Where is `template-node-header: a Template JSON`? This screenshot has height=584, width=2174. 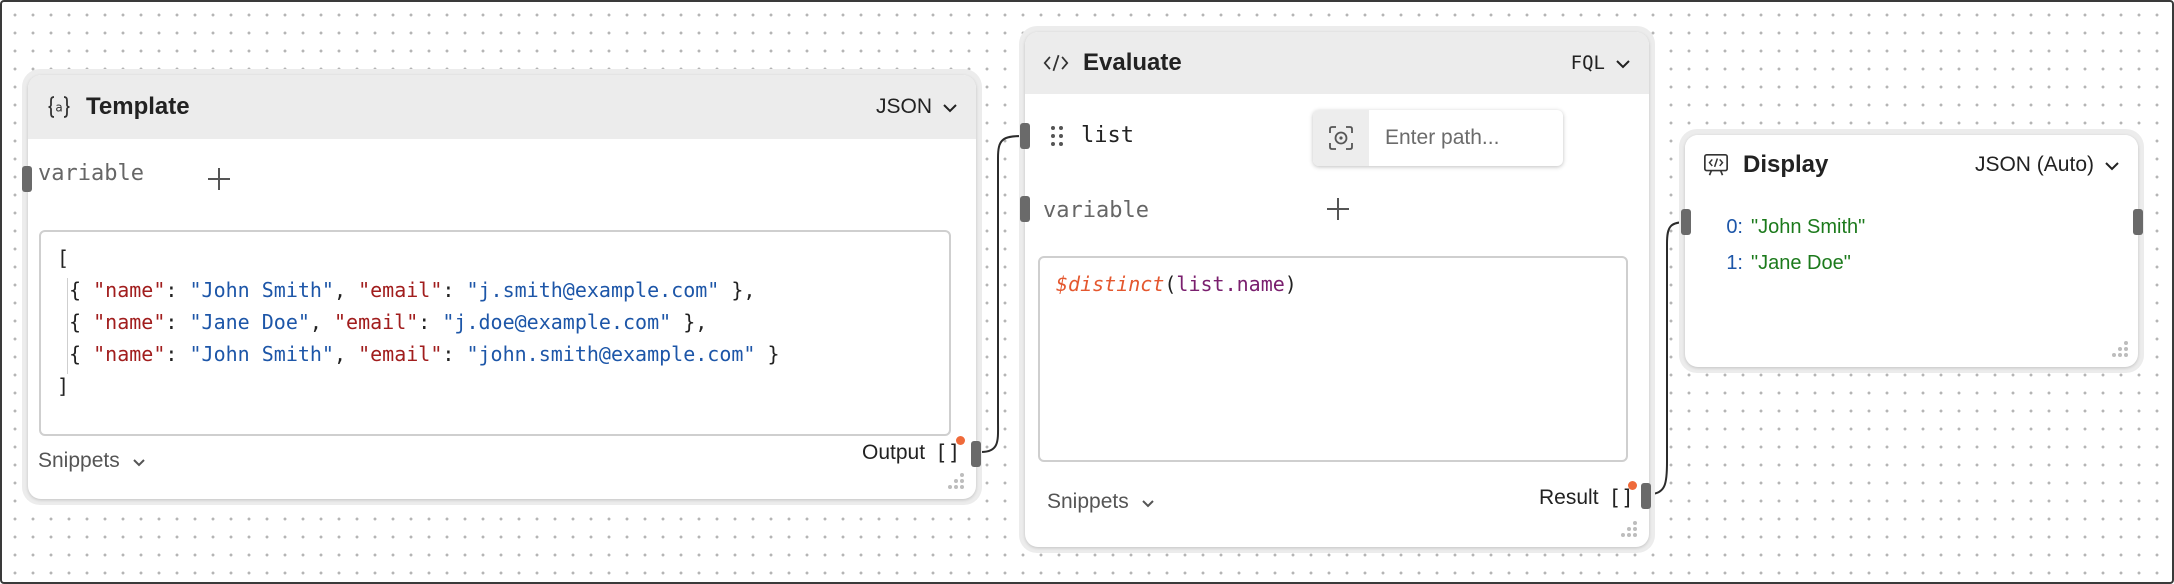 template-node-header: a Template JSON is located at coordinates (502, 107).